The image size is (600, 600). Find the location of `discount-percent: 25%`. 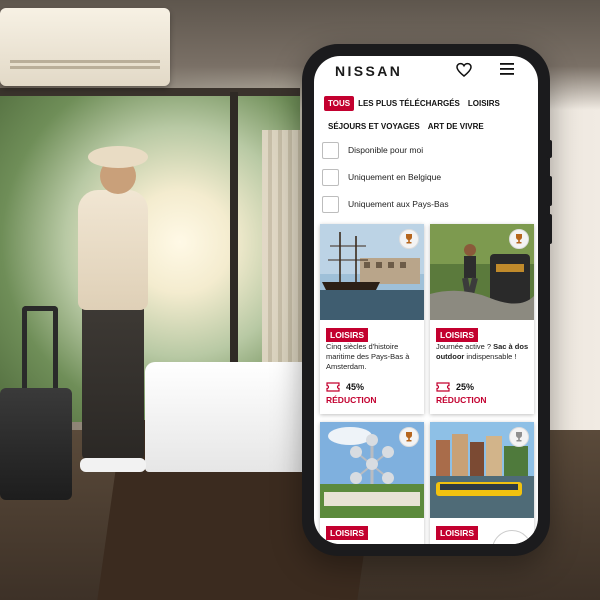

discount-percent: 25% is located at coordinates (465, 387).